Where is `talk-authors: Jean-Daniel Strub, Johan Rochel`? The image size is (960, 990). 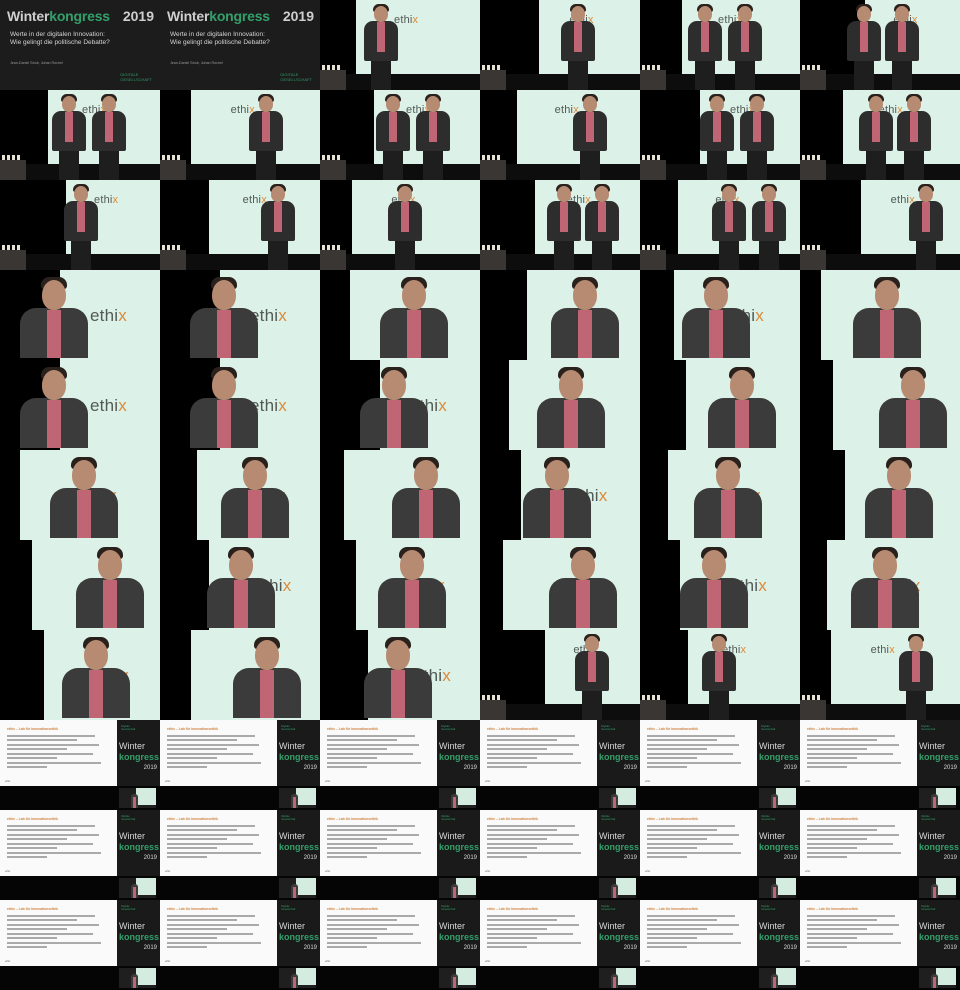
talk-authors: Jean-Daniel Strub, Johan Rochel is located at coordinates (196, 63).